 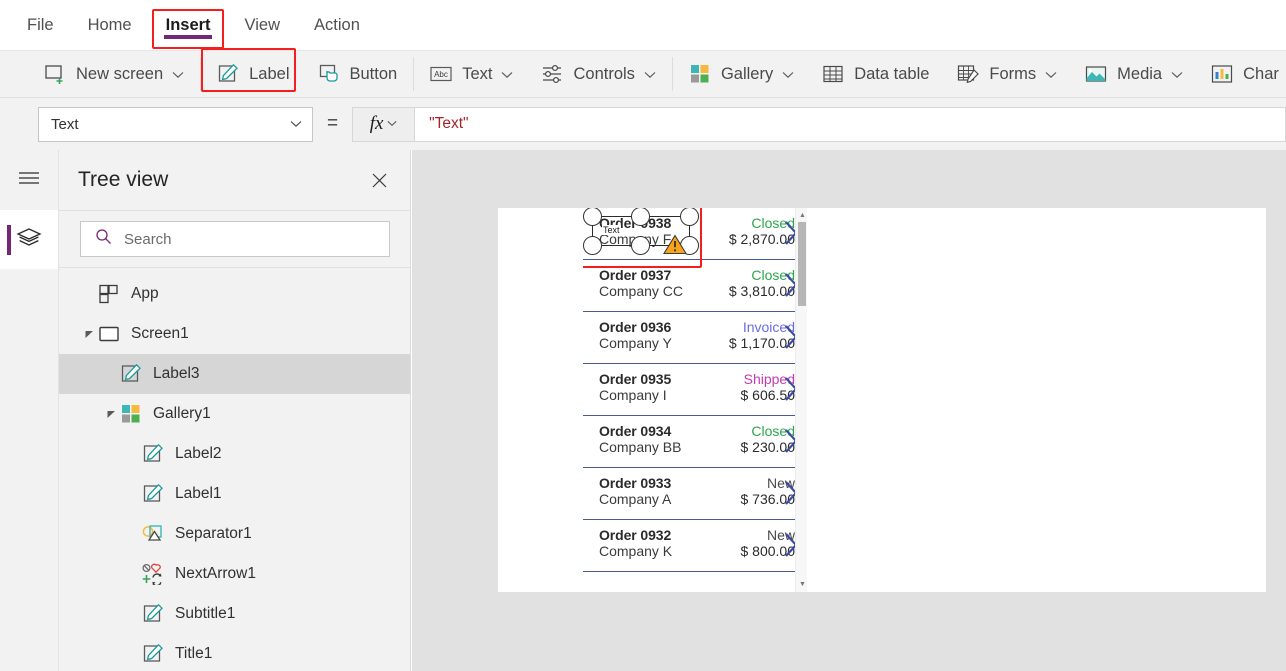 What do you see at coordinates (379, 180) in the screenshot?
I see `close-icon` at bounding box center [379, 180].